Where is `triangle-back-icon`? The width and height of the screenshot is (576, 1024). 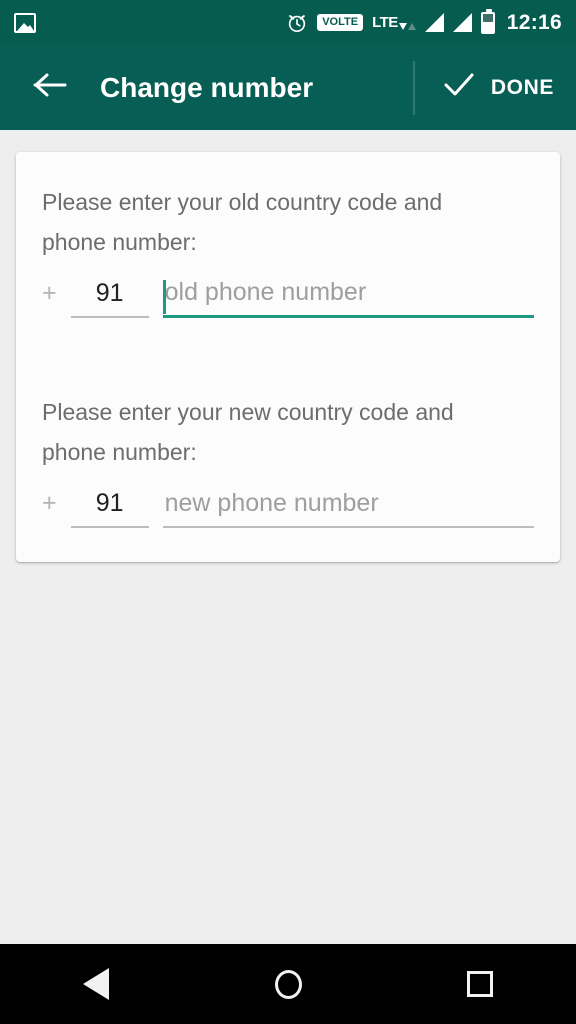 triangle-back-icon is located at coordinates (96, 984).